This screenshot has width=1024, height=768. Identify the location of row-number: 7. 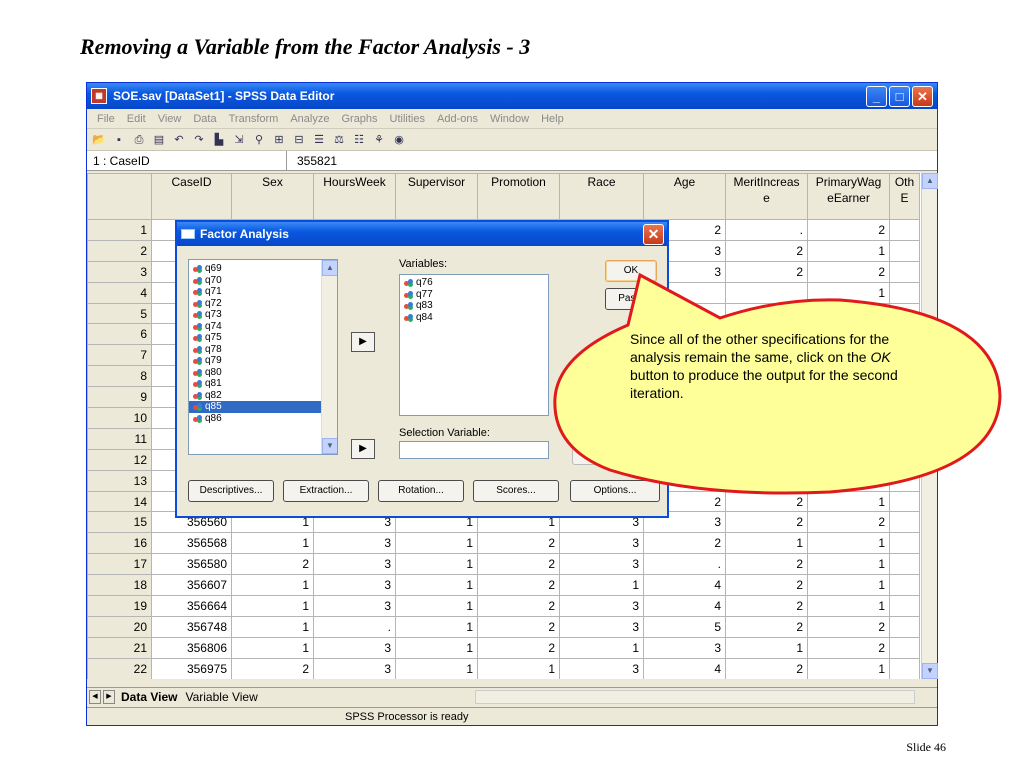
(119, 355).